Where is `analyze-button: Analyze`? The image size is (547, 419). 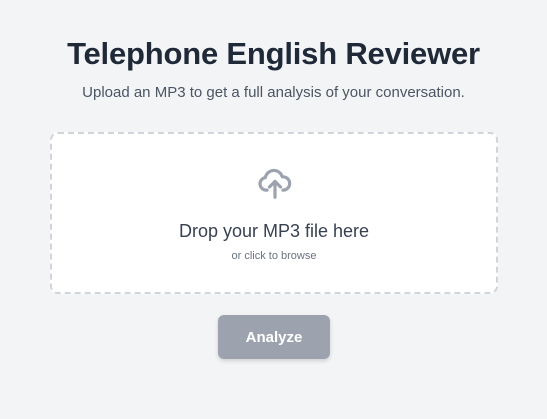 analyze-button: Analyze is located at coordinates (274, 337).